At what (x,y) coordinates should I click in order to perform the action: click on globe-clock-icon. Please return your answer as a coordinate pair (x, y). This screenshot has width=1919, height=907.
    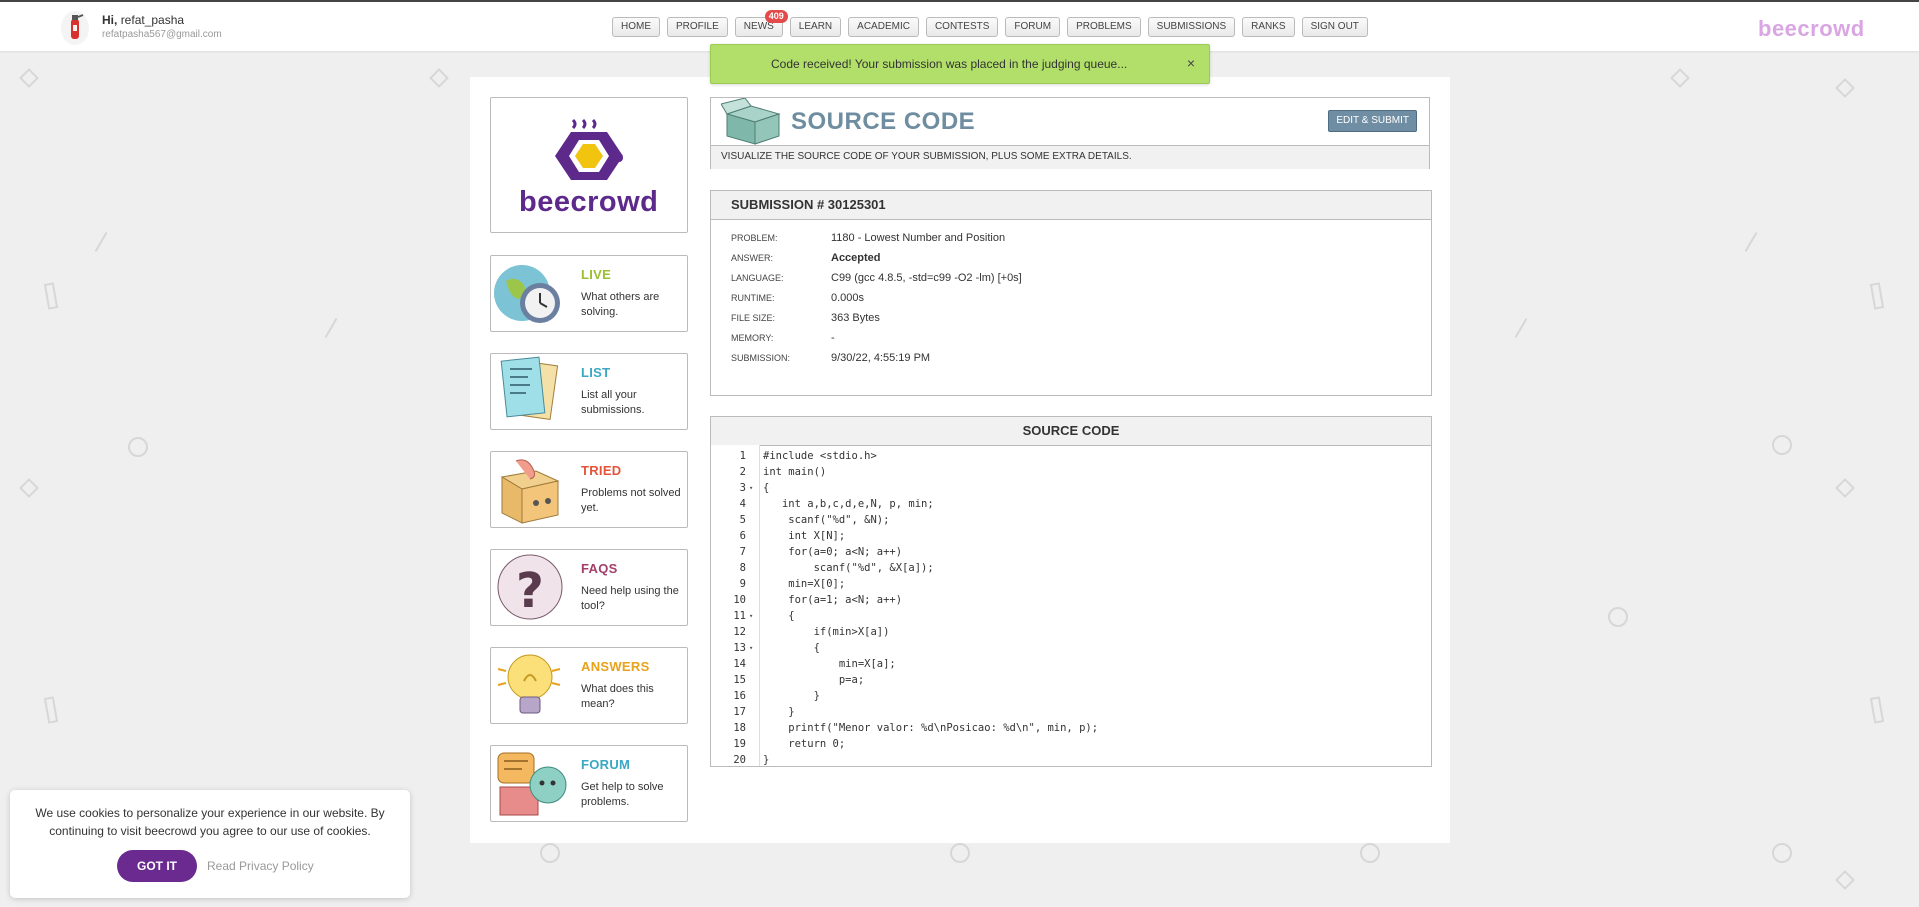
    Looking at the image, I should click on (527, 294).